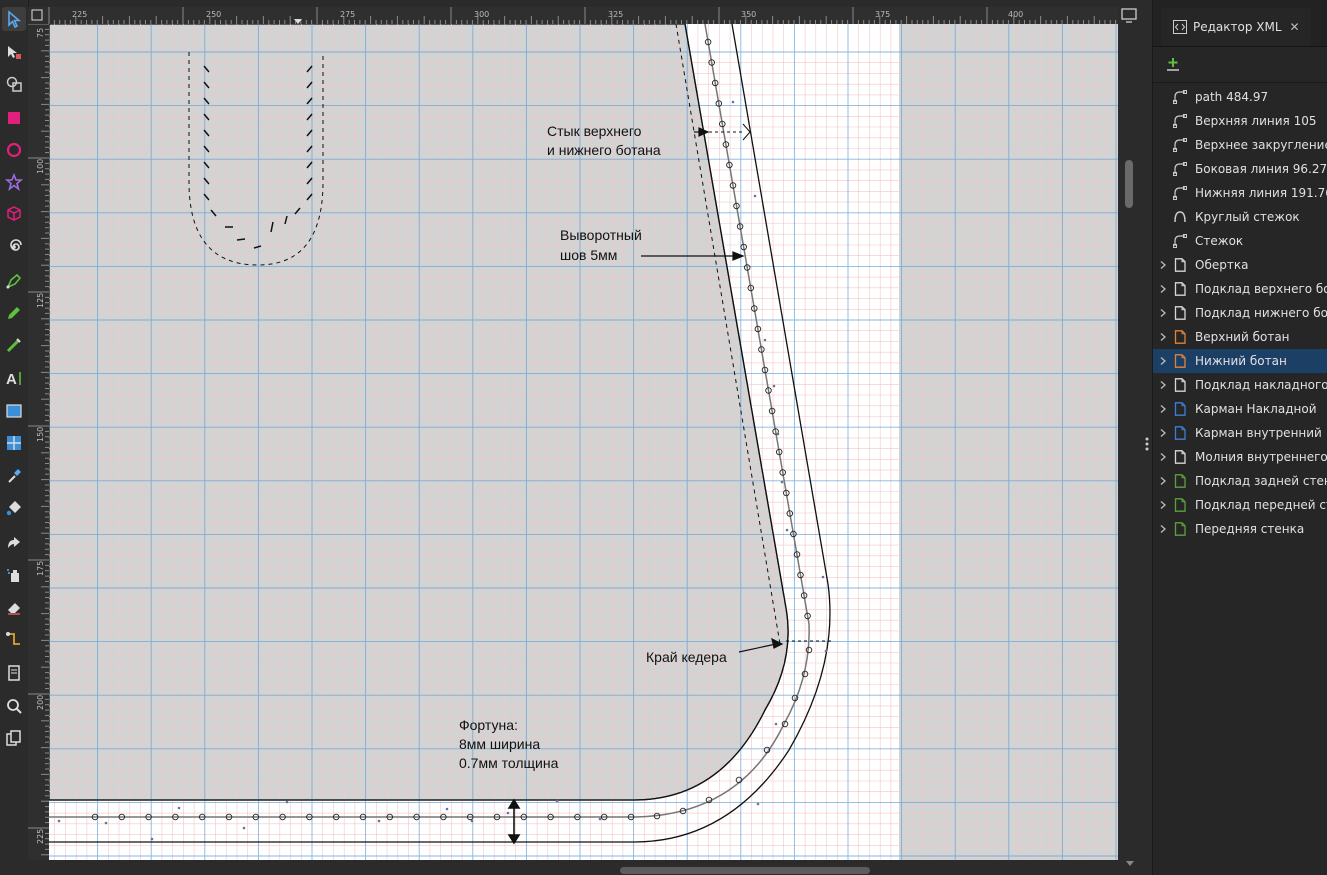  Describe the element at coordinates (481, 14) in the screenshot. I see `ruler-label: 300` at that location.